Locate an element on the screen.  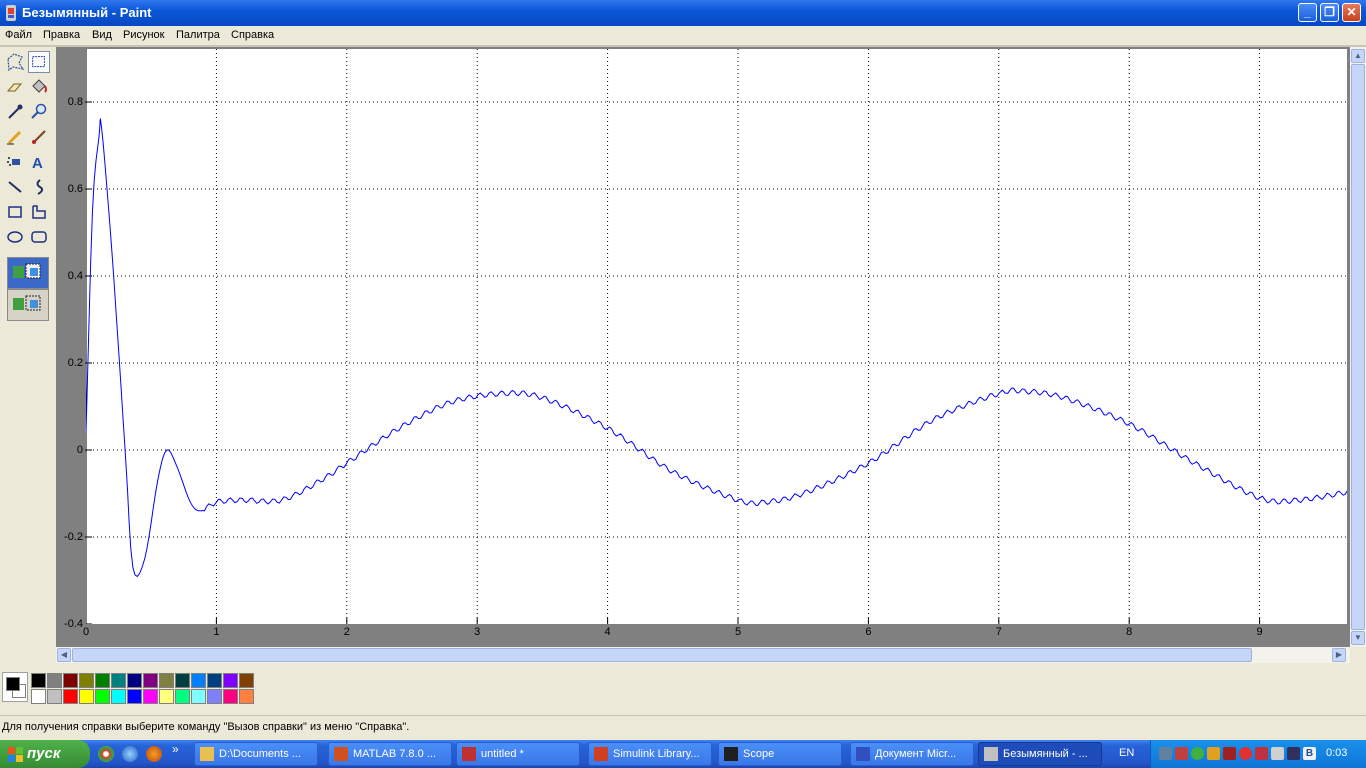
menu-bar: Файл Правка Вид Рисунок Палитра Справка is located at coordinates (683, 35).